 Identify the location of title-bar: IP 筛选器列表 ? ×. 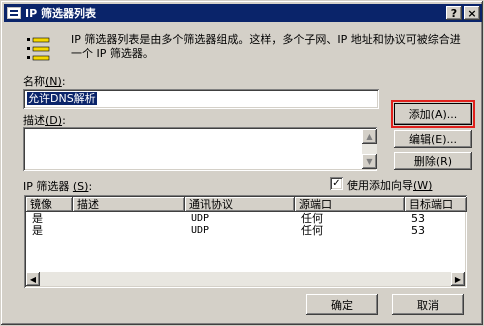
(243, 13).